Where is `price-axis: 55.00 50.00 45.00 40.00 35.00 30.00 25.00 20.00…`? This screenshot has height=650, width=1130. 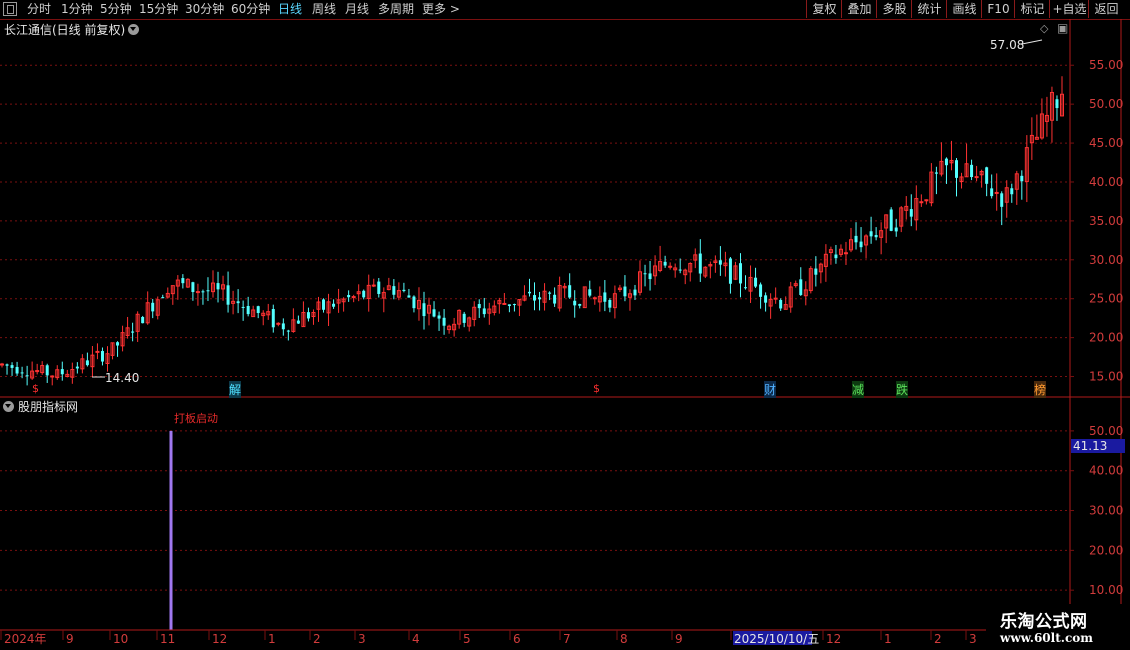 price-axis: 55.00 50.00 45.00 40.00 35.00 30.00 25.00 20.00… is located at coordinates (1096, 221).